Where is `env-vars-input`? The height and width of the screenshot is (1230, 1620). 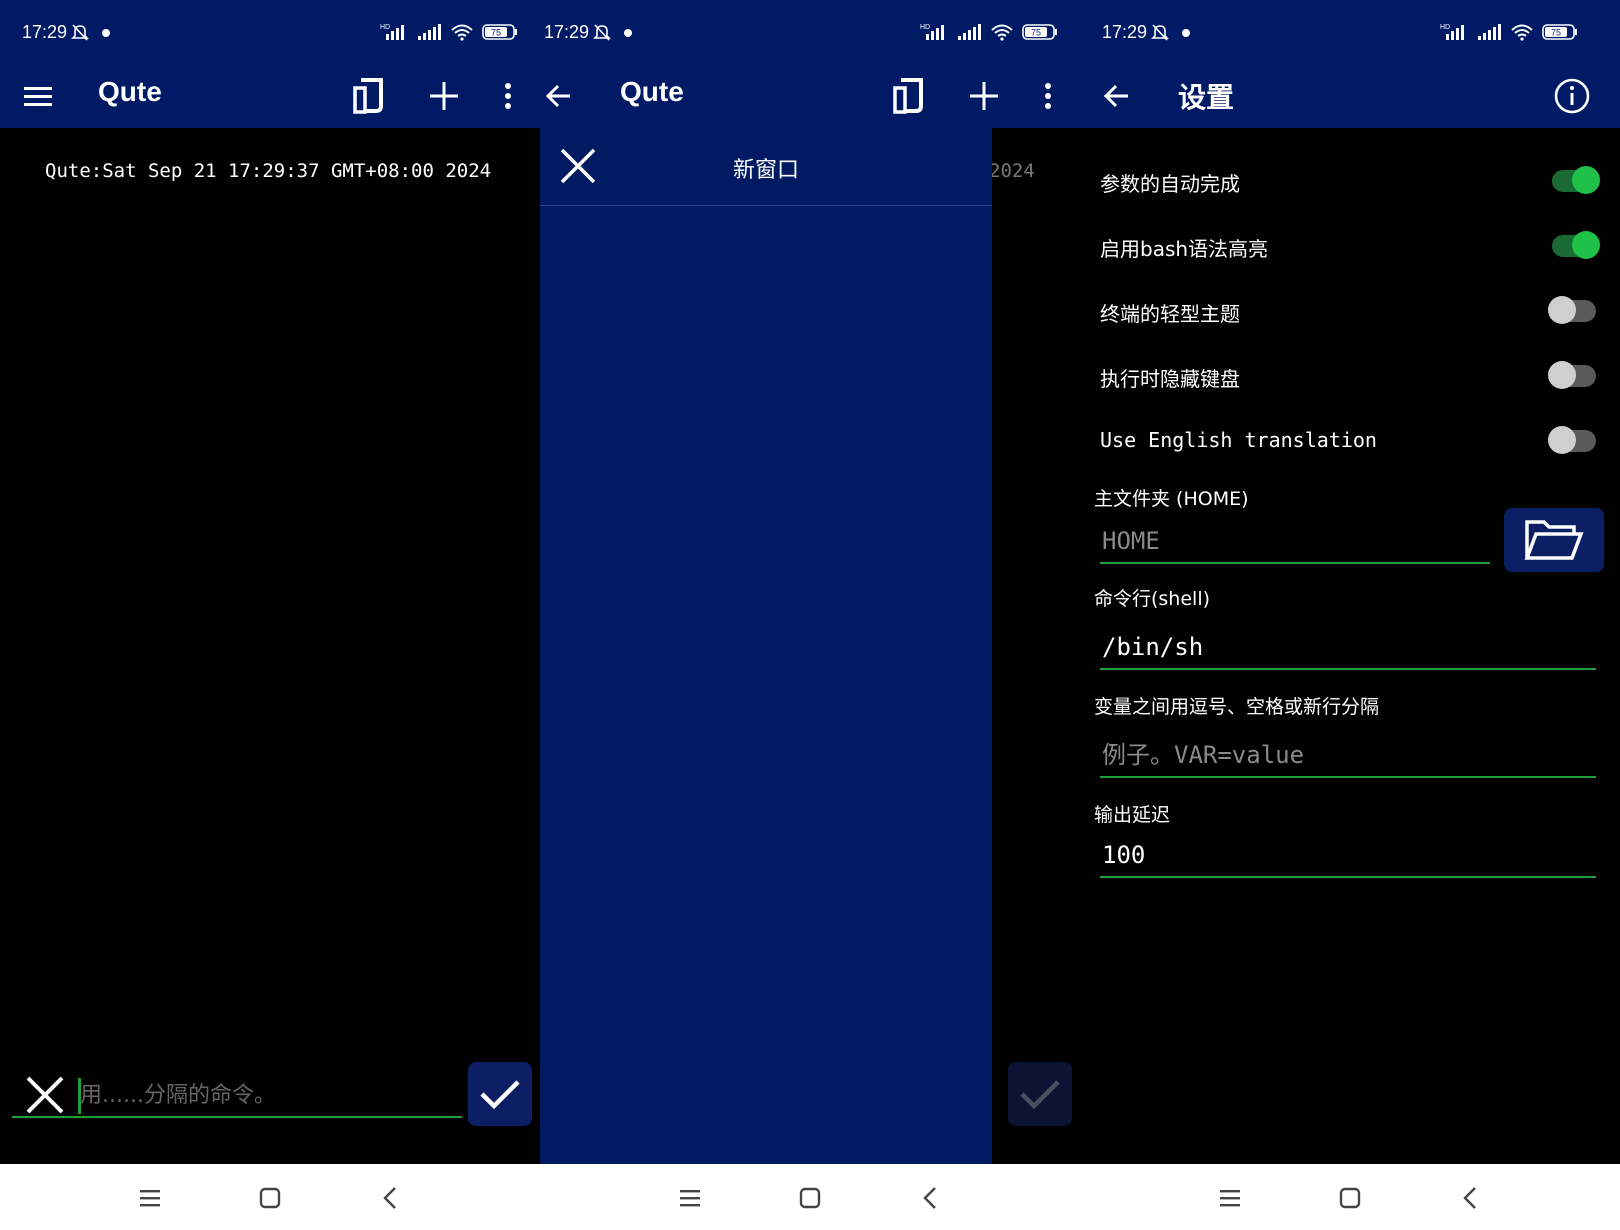
env-vars-input is located at coordinates (1348, 756).